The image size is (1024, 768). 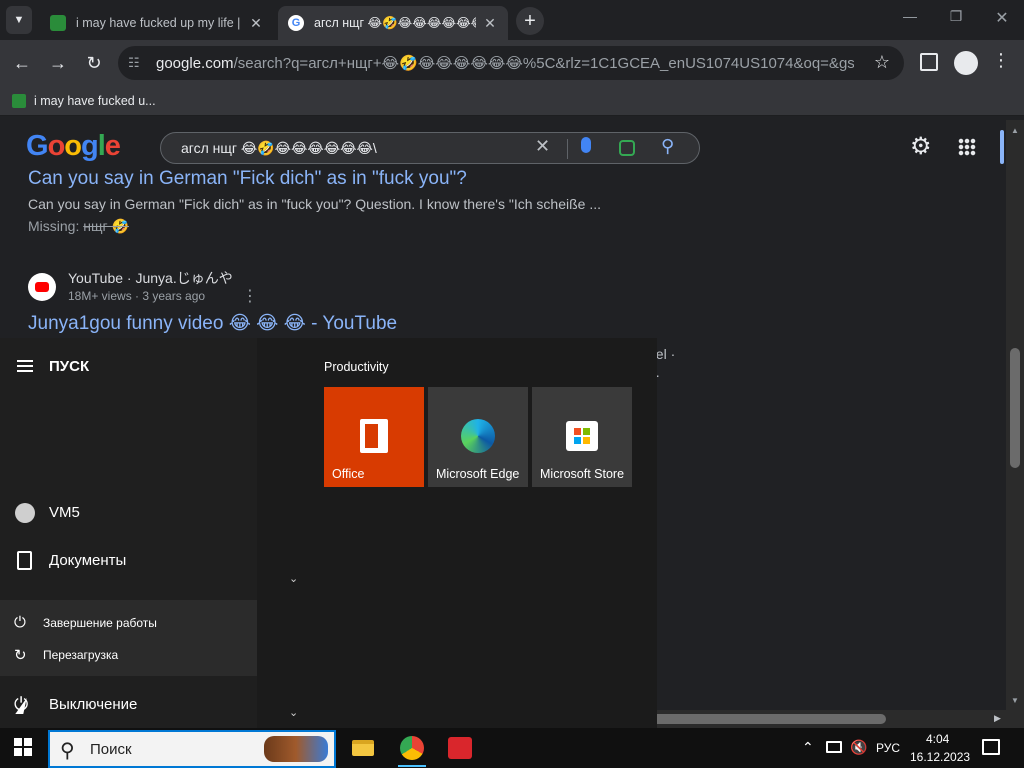 I want to click on file-explorer-icon, so click(x=363, y=748).